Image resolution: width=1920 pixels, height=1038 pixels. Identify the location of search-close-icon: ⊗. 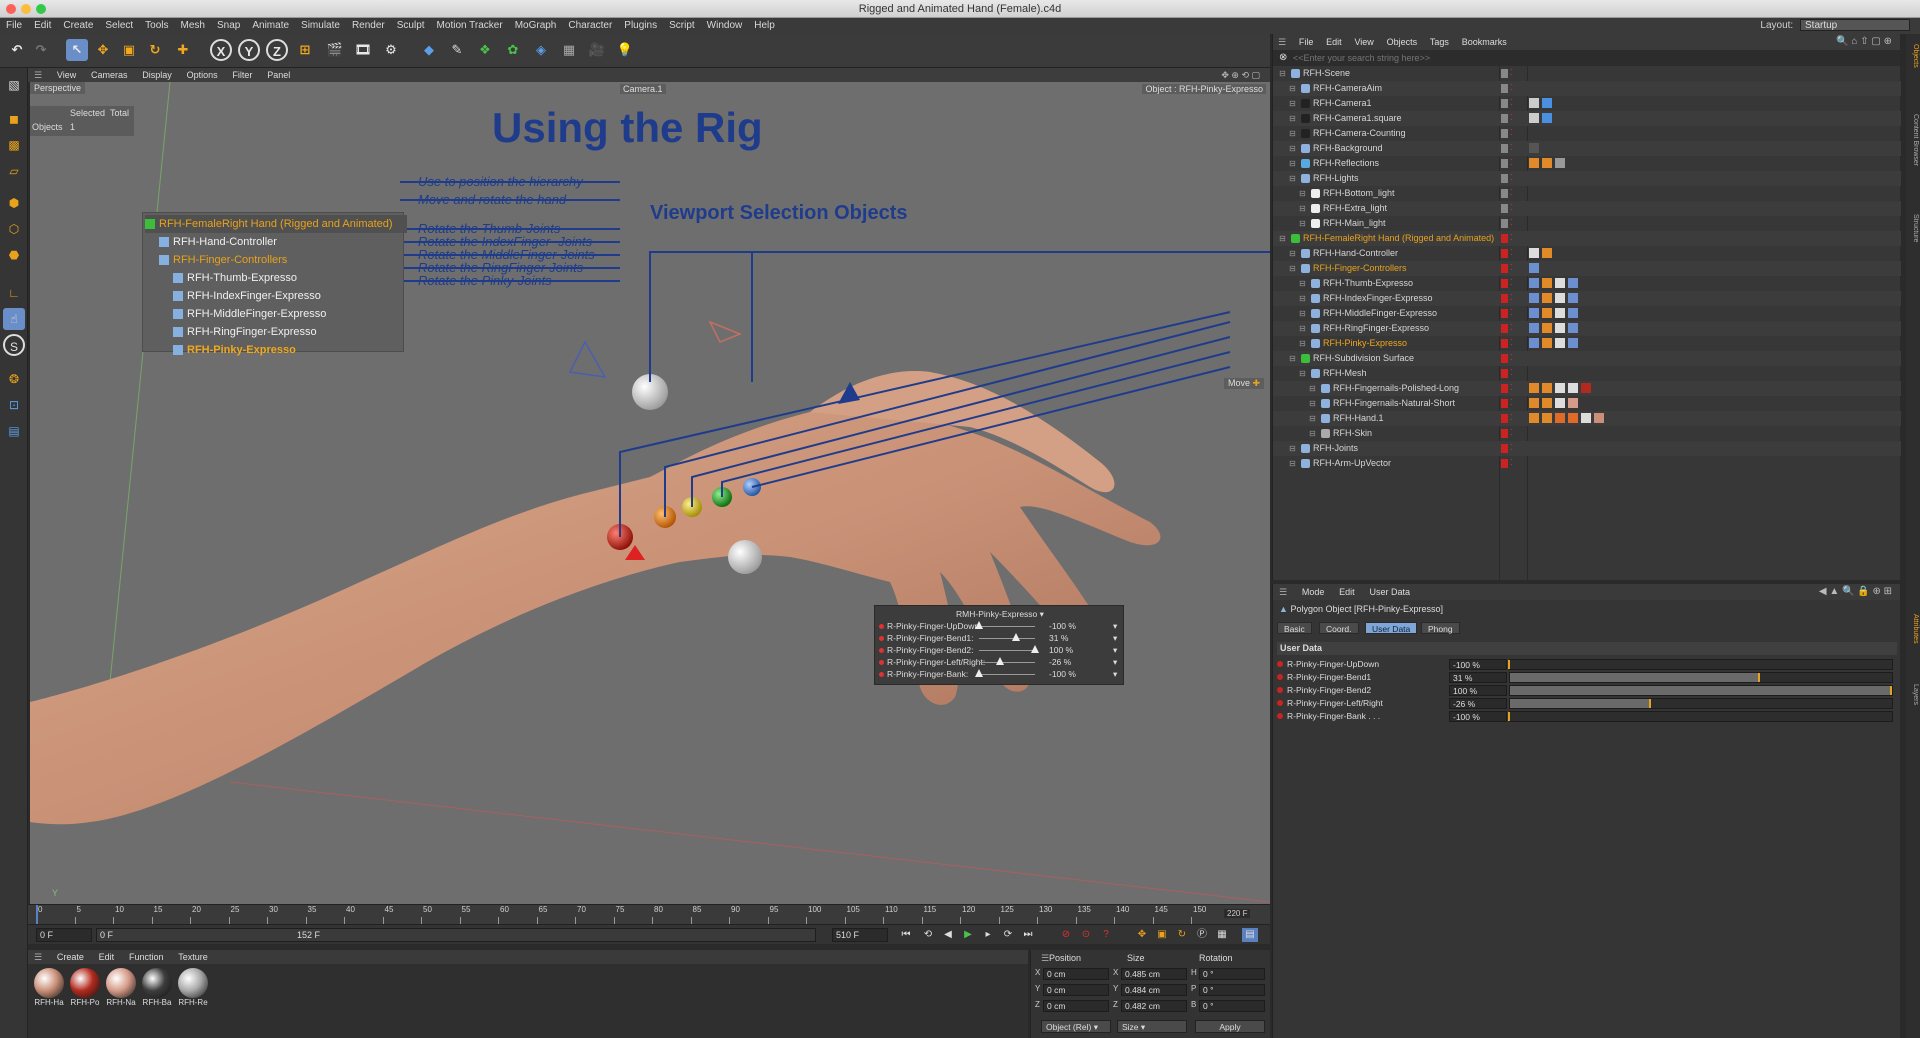
(1283, 58).